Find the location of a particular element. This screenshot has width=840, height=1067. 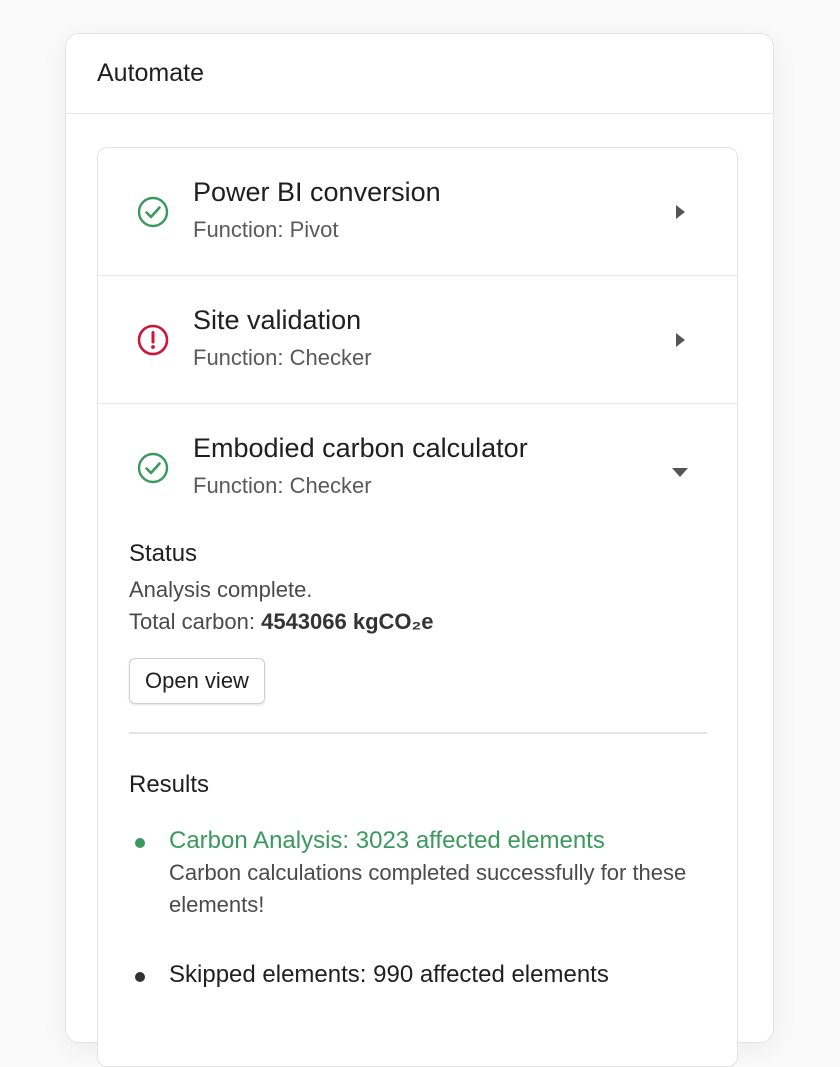

caret-down-icon is located at coordinates (680, 473).